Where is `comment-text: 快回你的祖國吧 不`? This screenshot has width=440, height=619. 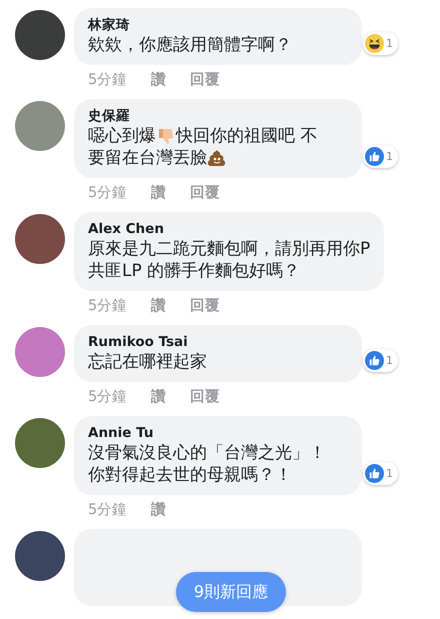 comment-text: 快回你的祖國吧 不 is located at coordinates (247, 136).